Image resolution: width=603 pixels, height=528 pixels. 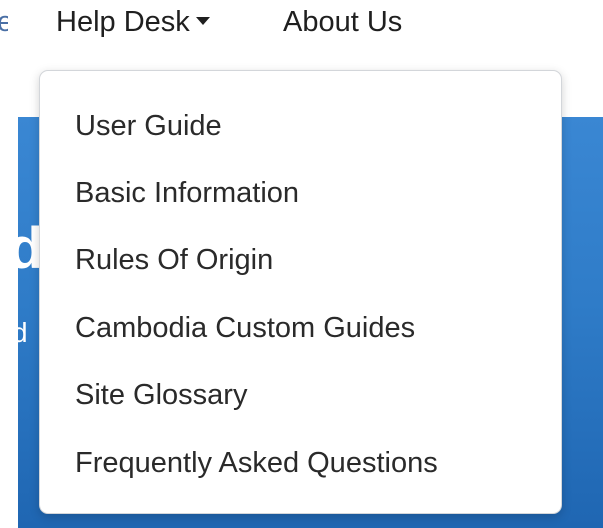 What do you see at coordinates (20, 332) in the screenshot?
I see `hero-subtitle-fragment: d` at bounding box center [20, 332].